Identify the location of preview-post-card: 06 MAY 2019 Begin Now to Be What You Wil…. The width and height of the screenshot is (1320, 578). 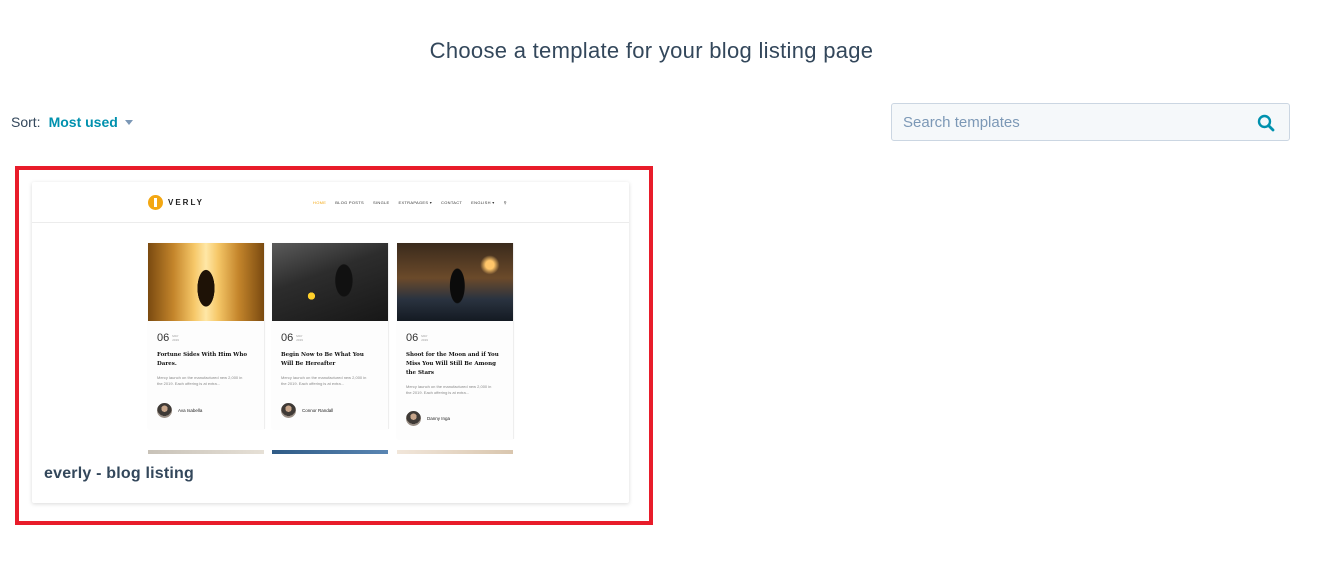
(330, 336).